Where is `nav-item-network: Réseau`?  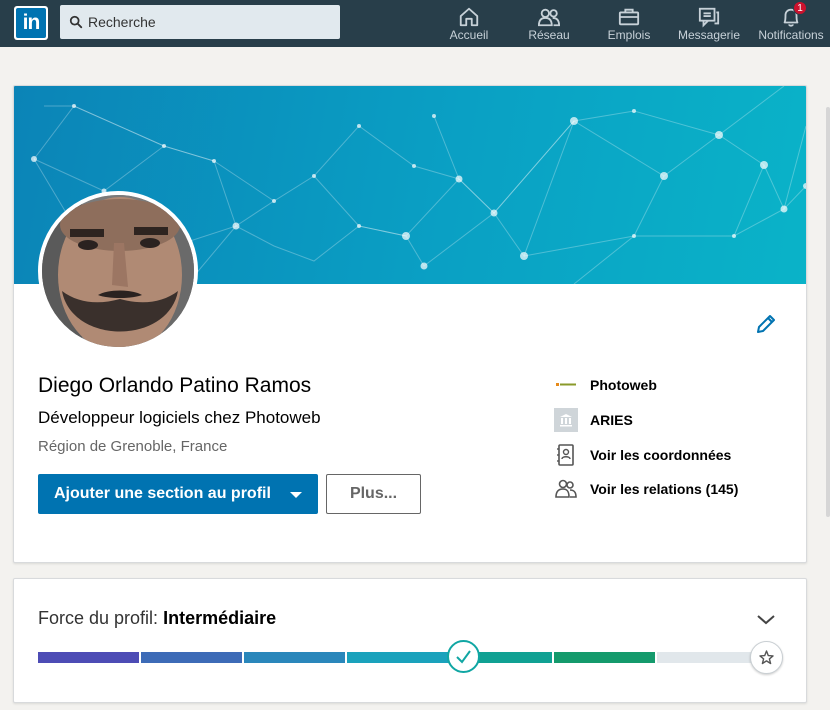 nav-item-network: Réseau is located at coordinates (549, 23).